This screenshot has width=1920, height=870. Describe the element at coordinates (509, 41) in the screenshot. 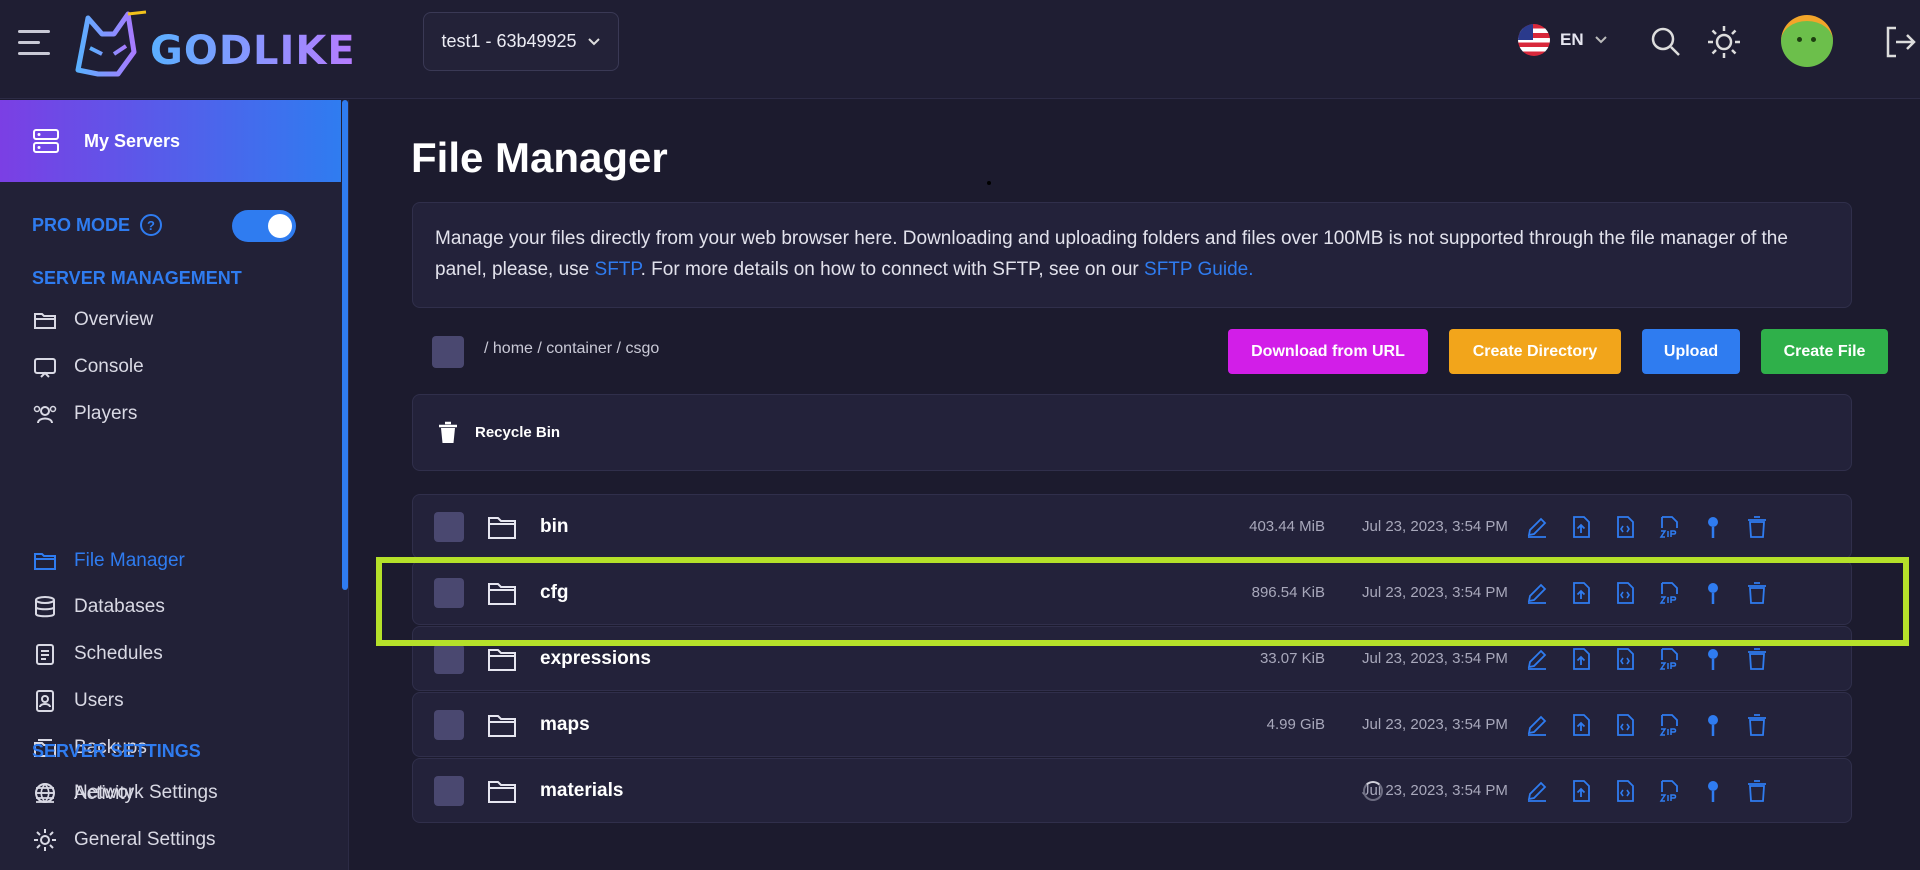

I see `server-selector-label: test1 - 63b49925` at that location.